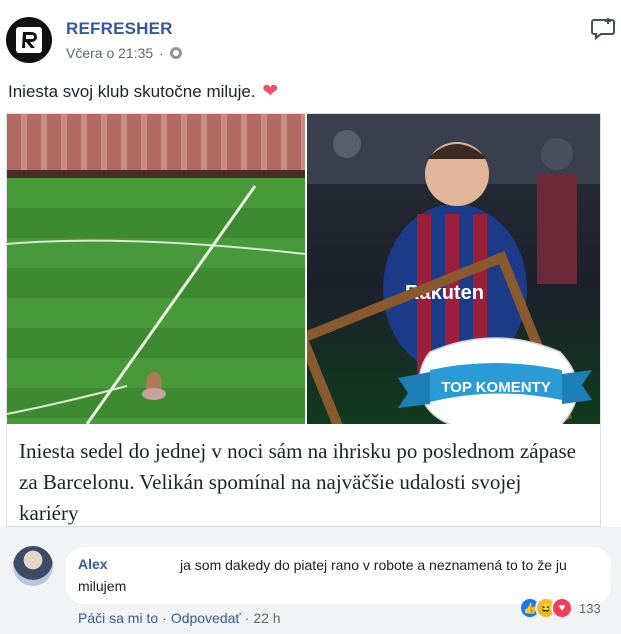 Image resolution: width=621 pixels, height=634 pixels. What do you see at coordinates (310, 37) in the screenshot?
I see `post-header: REFRESHER Včera o 21:35 ·` at bounding box center [310, 37].